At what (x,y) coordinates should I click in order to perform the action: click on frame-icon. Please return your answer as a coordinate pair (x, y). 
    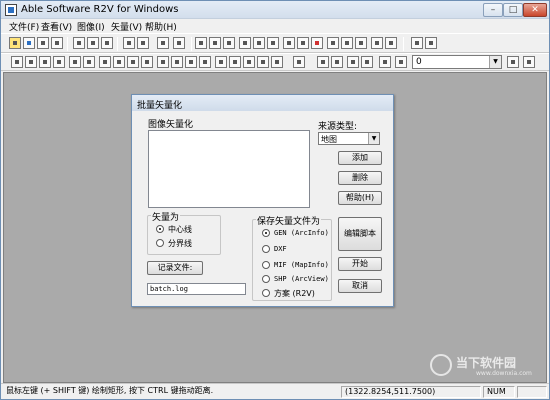
    Looking at the image, I should click on (377, 43).